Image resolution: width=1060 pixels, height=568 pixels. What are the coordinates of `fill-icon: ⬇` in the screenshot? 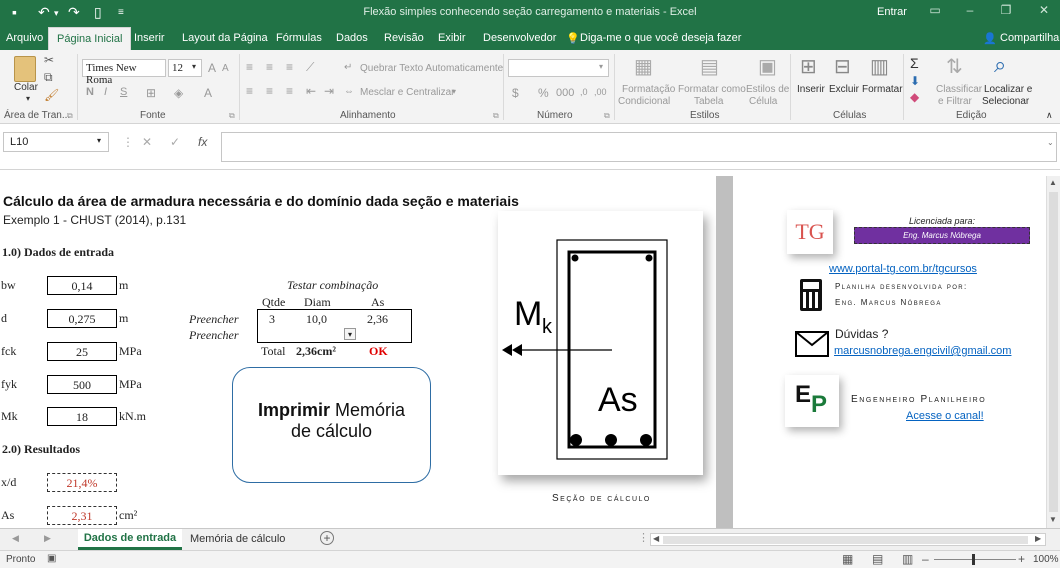 It's located at (915, 81).